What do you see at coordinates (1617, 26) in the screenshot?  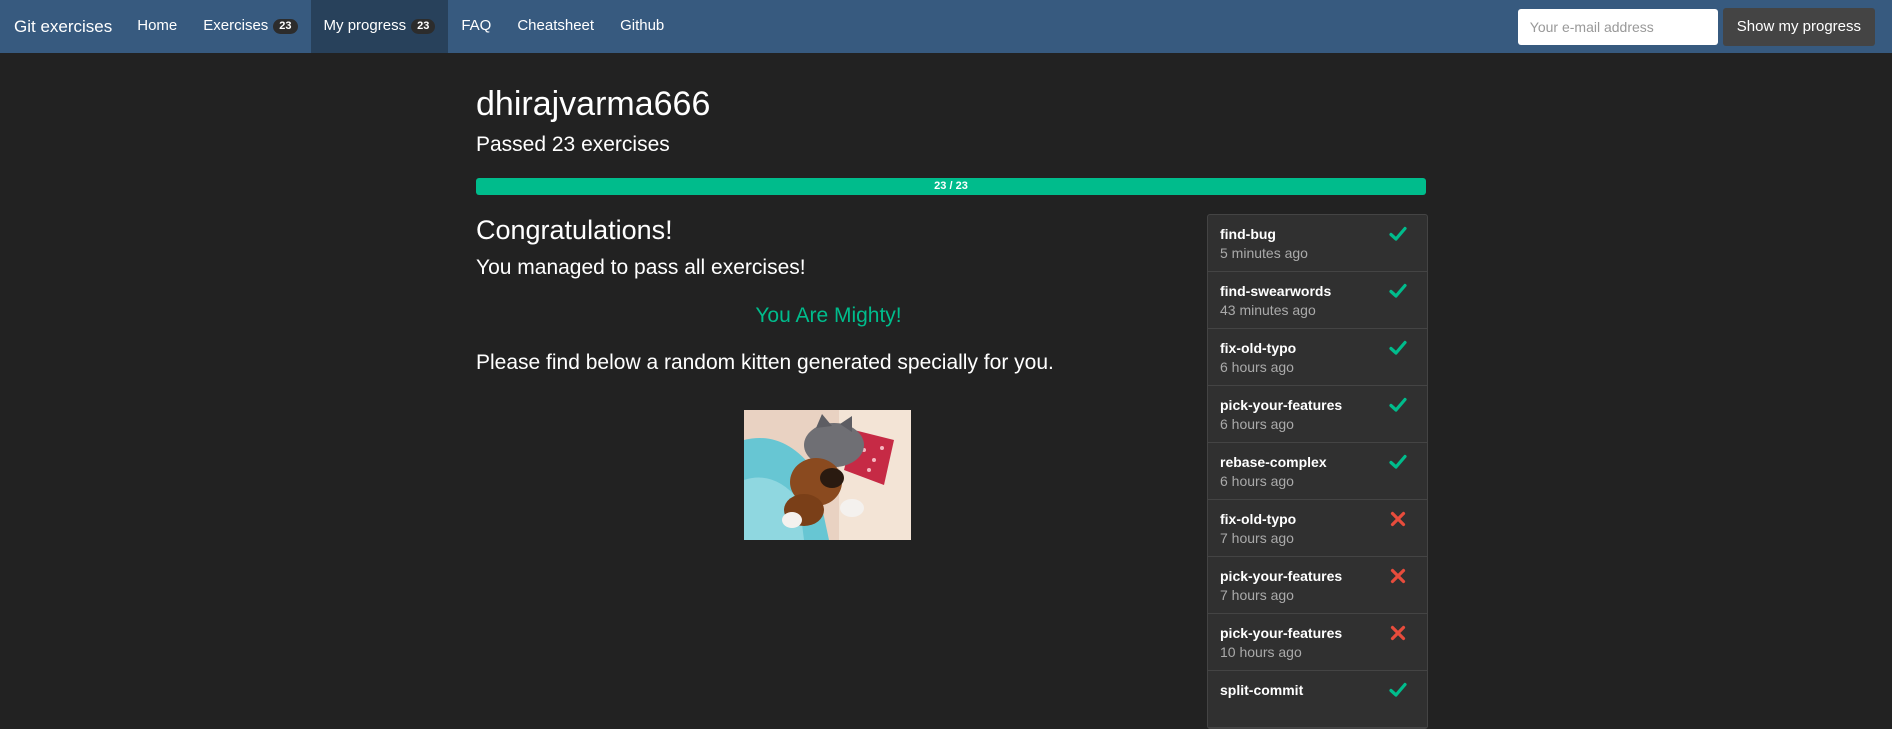 I see `email-input` at bounding box center [1617, 26].